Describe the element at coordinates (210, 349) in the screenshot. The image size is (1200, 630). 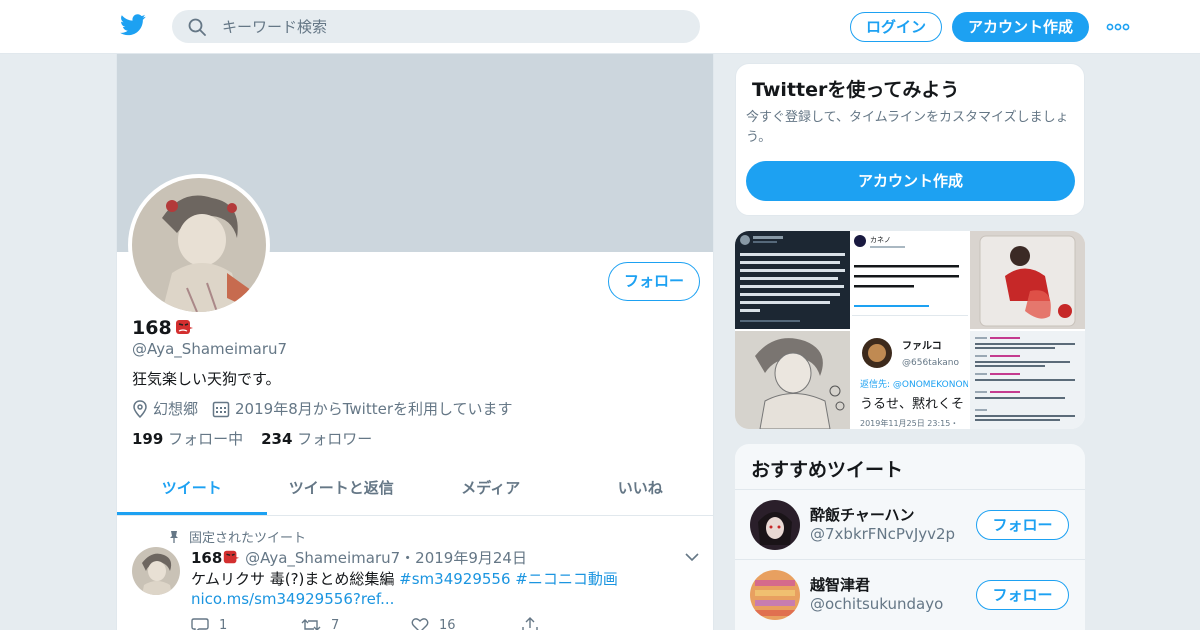
I see `profile-handle: @Aya_Shameimaru7` at that location.